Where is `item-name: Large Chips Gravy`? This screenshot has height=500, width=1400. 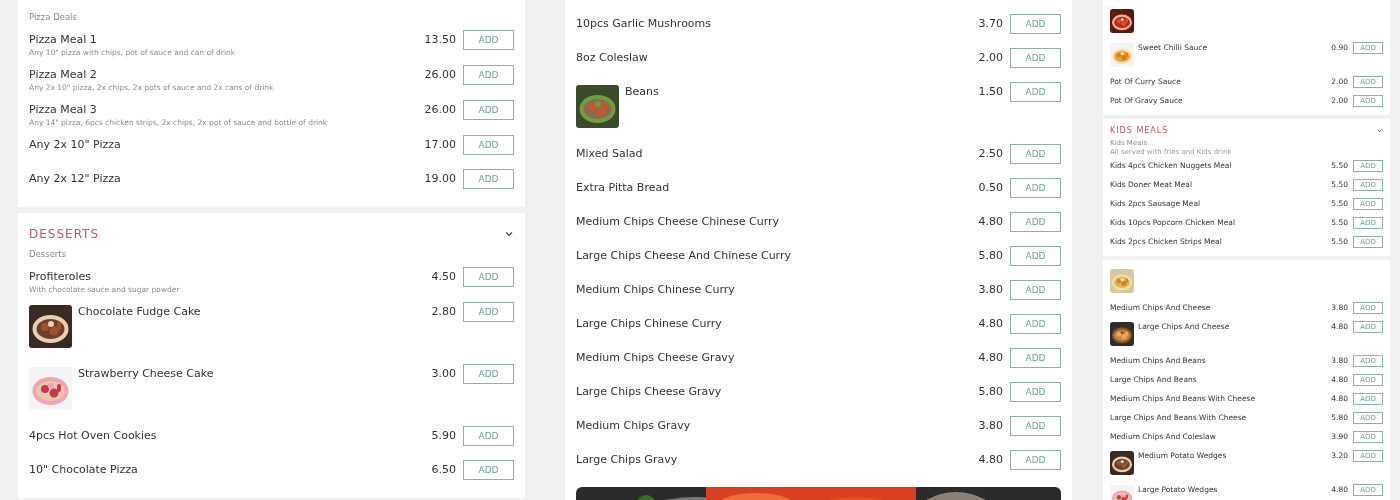 item-name: Large Chips Gravy is located at coordinates (627, 459).